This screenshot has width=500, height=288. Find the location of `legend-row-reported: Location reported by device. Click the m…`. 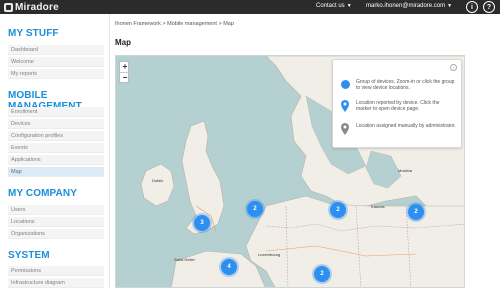

legend-row-reported: Location reported by device. Click the m… is located at coordinates (397, 106).